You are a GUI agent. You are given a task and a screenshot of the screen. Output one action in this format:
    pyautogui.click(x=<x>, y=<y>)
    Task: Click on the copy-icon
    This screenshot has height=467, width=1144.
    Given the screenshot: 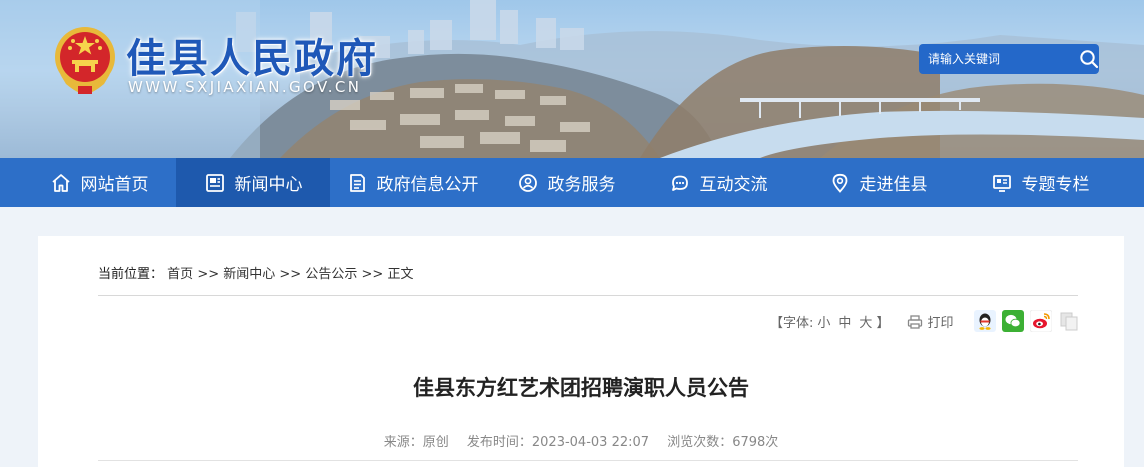 What is the action you would take?
    pyautogui.click(x=1069, y=321)
    